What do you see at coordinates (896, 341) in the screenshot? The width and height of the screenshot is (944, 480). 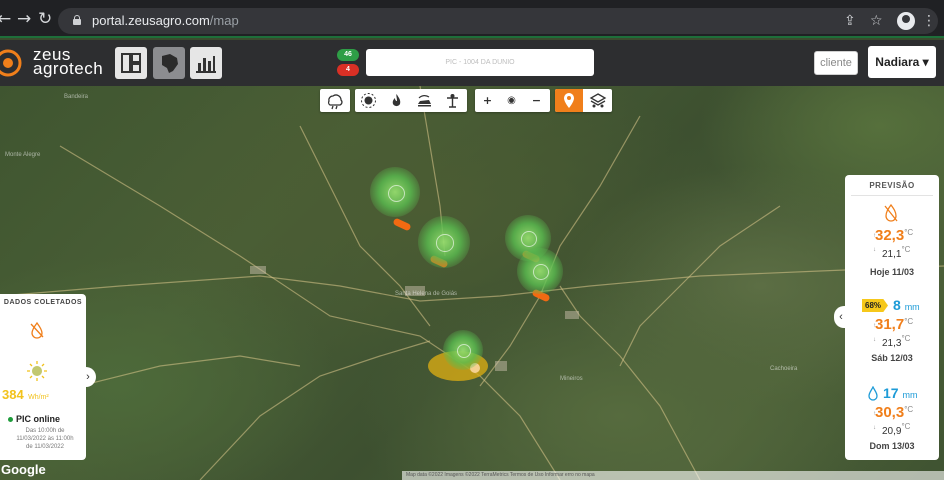 I see `min-temperature: 21,3°C` at bounding box center [896, 341].